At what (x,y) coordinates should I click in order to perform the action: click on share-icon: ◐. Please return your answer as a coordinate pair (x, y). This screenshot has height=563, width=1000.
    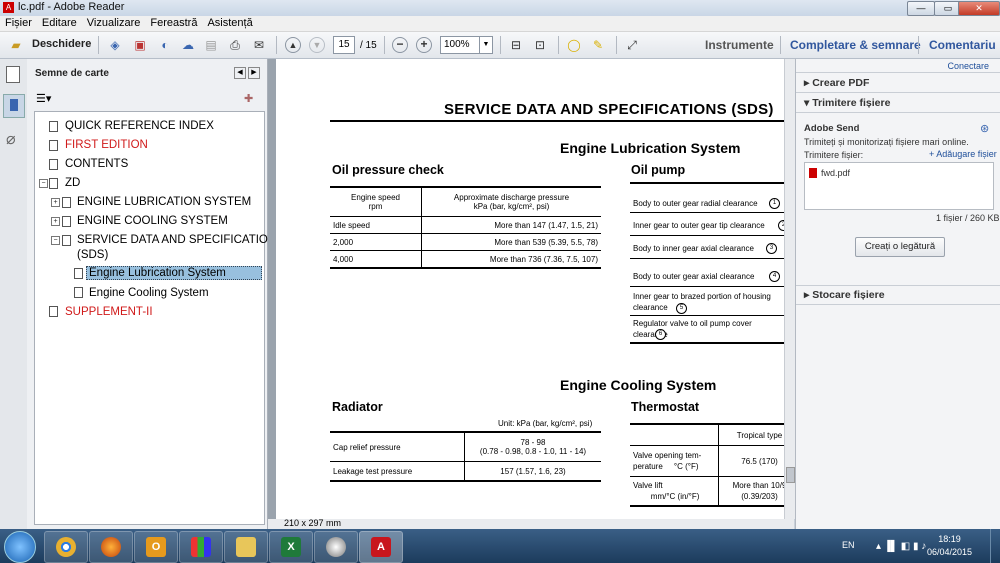
    Looking at the image, I should click on (165, 45).